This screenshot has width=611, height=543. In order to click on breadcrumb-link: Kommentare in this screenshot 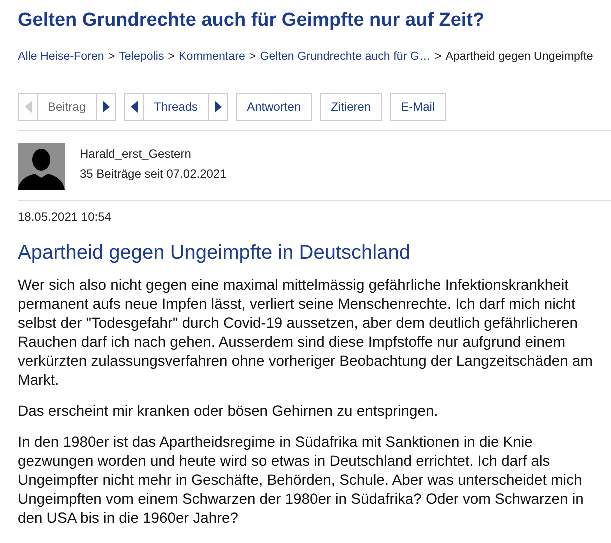, I will do `click(212, 56)`.